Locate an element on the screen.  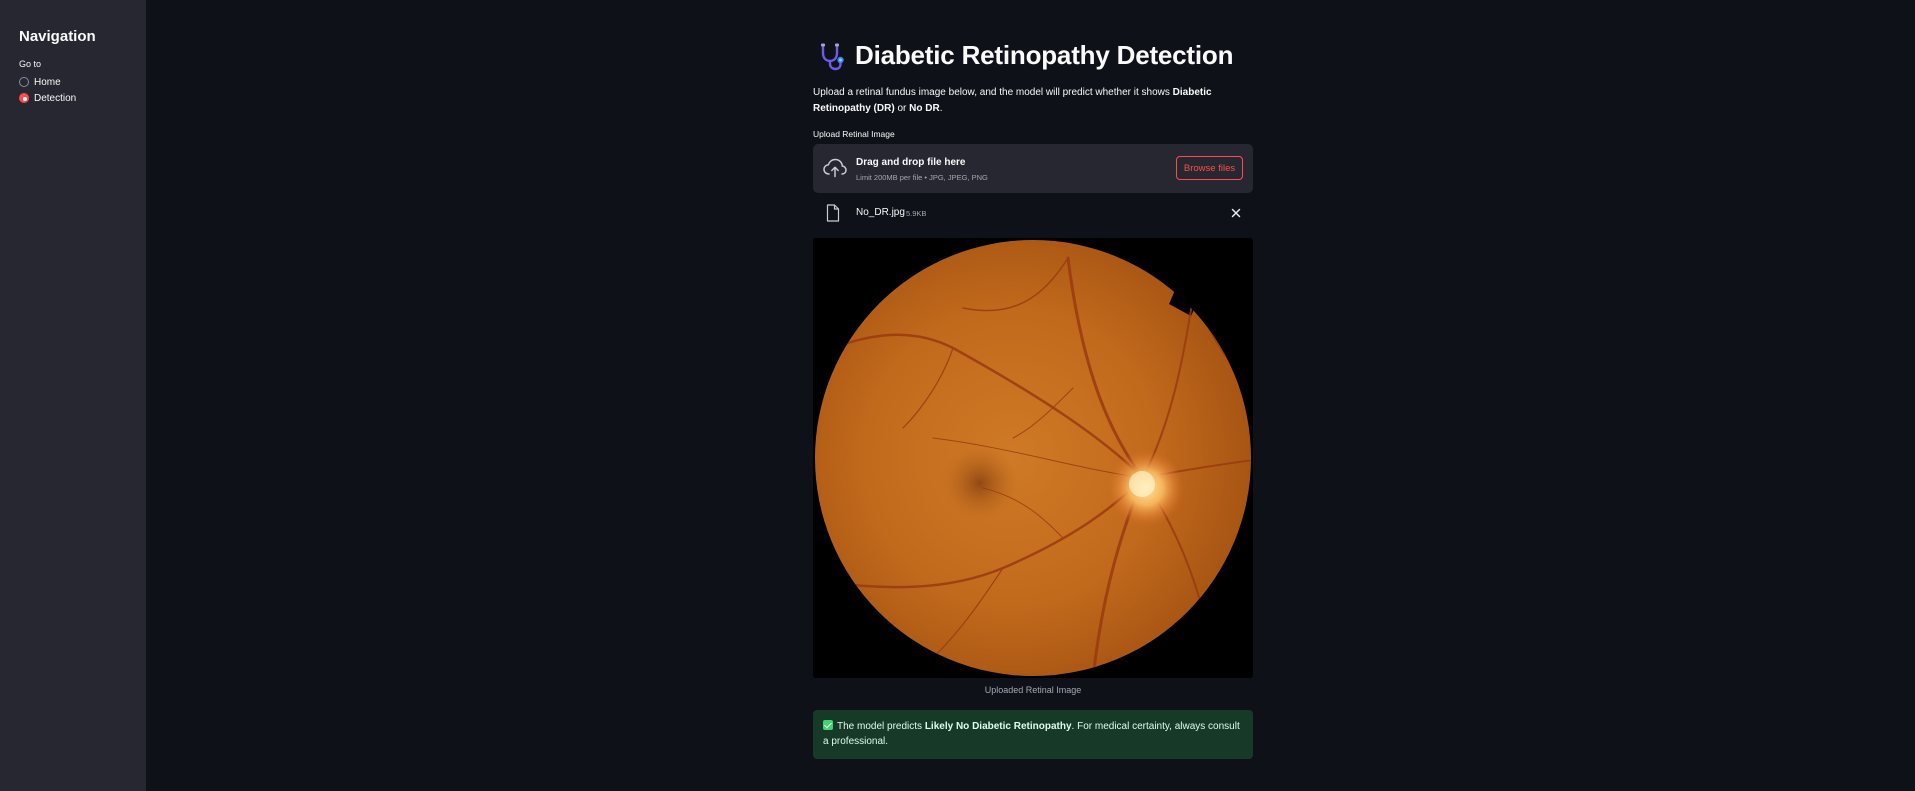
sidebar: Navigation Go to Home Detection is located at coordinates (73, 395).